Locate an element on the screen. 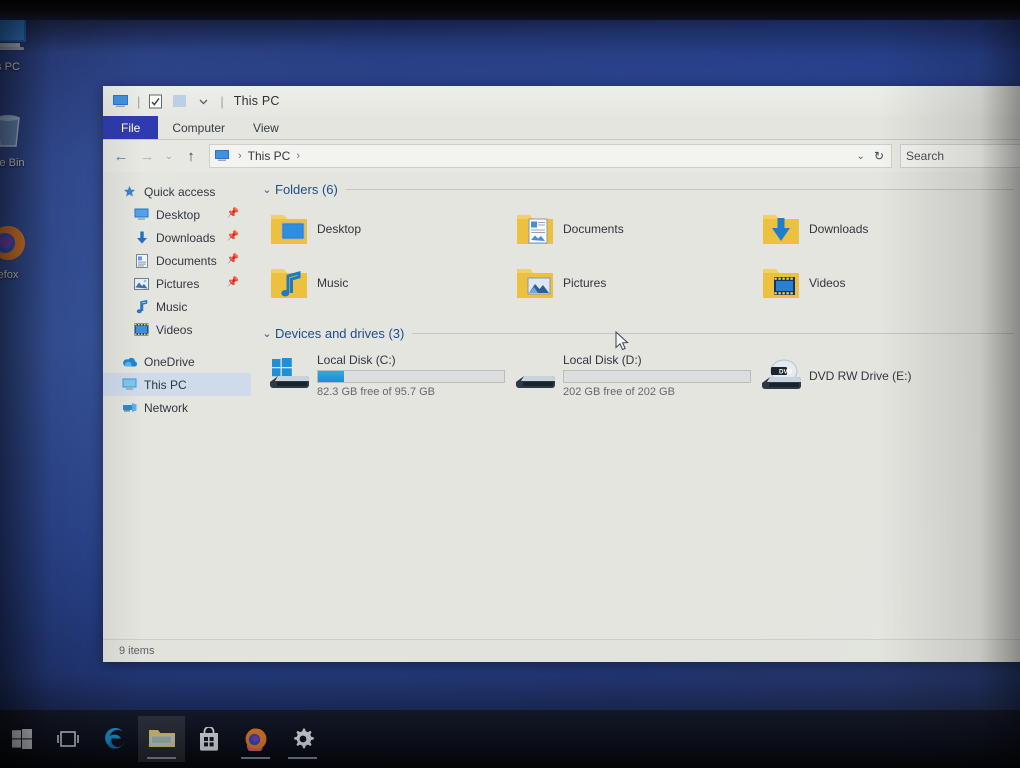 This screenshot has width=1020, height=768. tab-computer: Computer is located at coordinates (198, 128).